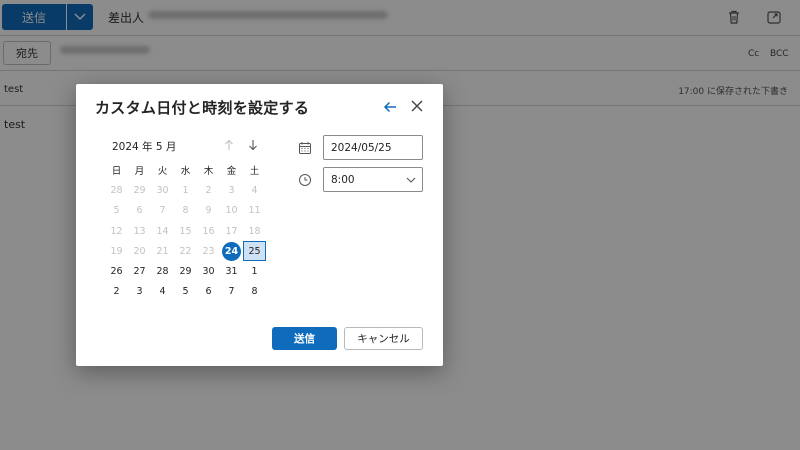 Image resolution: width=800 pixels, height=450 pixels. Describe the element at coordinates (254, 231) in the screenshot. I see `calendar-day-label: 18` at that location.